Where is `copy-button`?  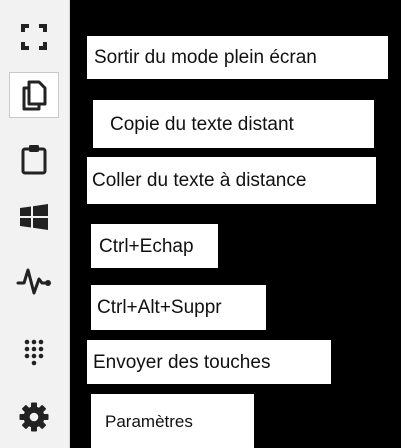 copy-button is located at coordinates (34, 95).